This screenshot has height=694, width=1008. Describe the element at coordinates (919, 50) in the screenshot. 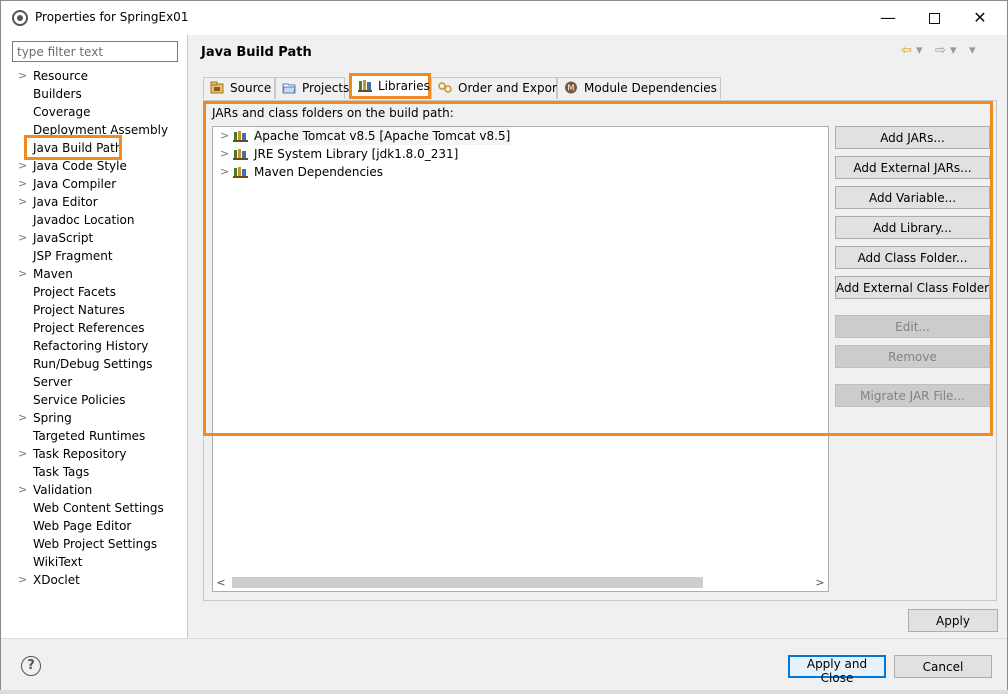

I see `back-dropdown-icon: ▾` at that location.